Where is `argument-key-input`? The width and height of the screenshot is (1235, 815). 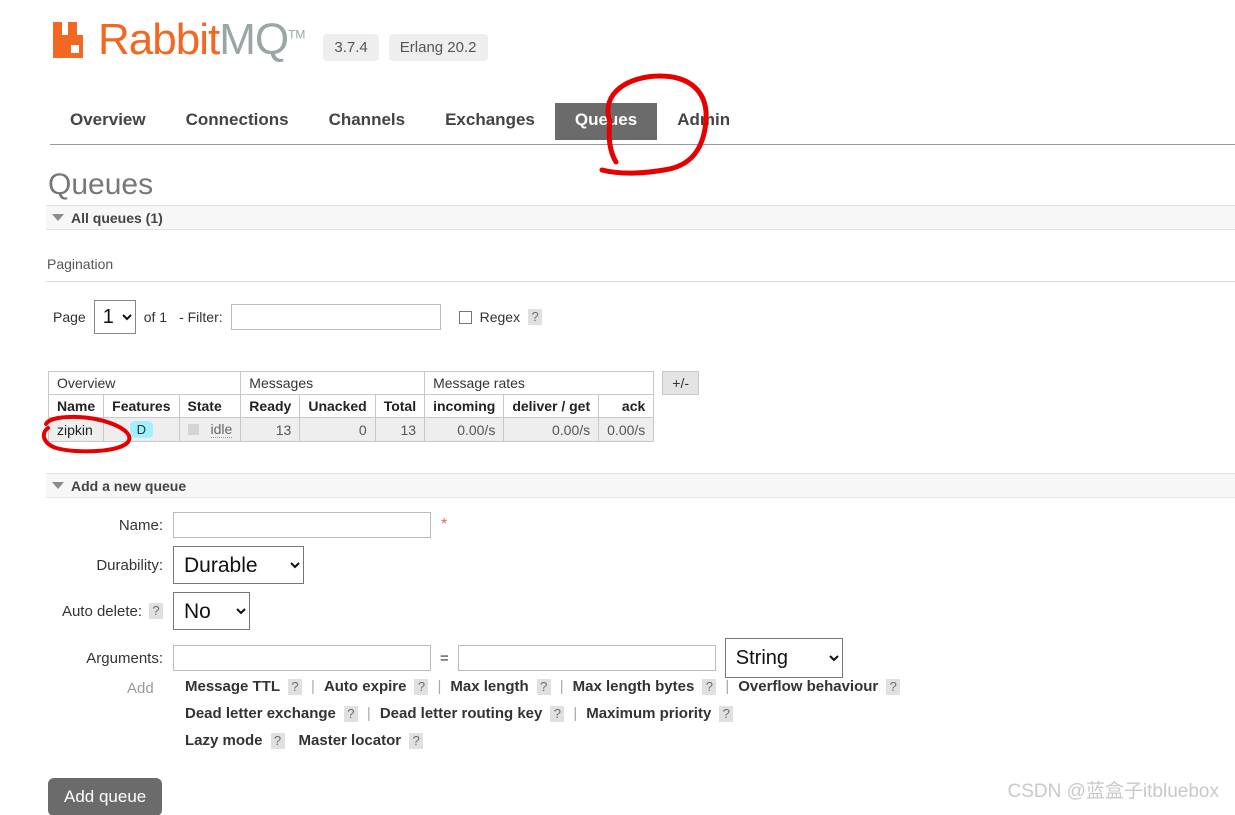 argument-key-input is located at coordinates (302, 658).